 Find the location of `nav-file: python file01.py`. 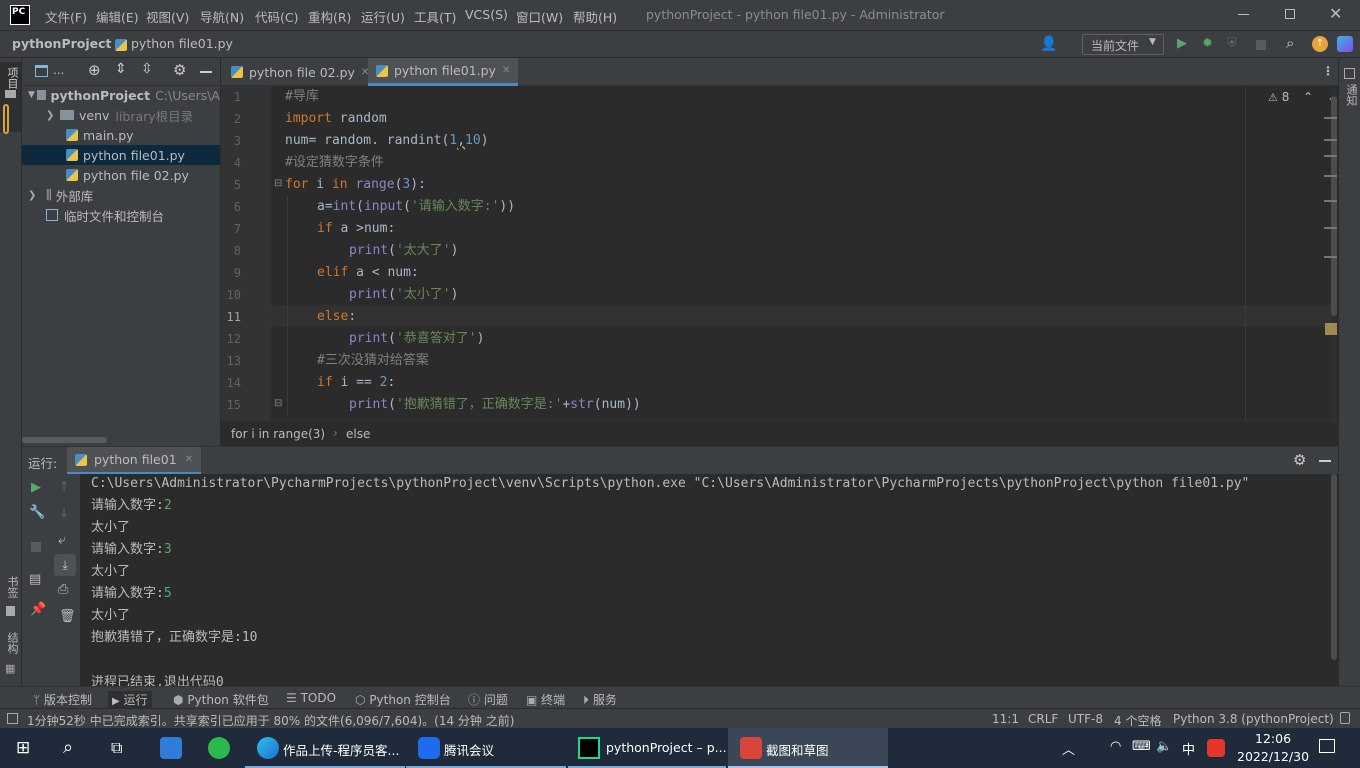

nav-file: python file01.py is located at coordinates (182, 43).